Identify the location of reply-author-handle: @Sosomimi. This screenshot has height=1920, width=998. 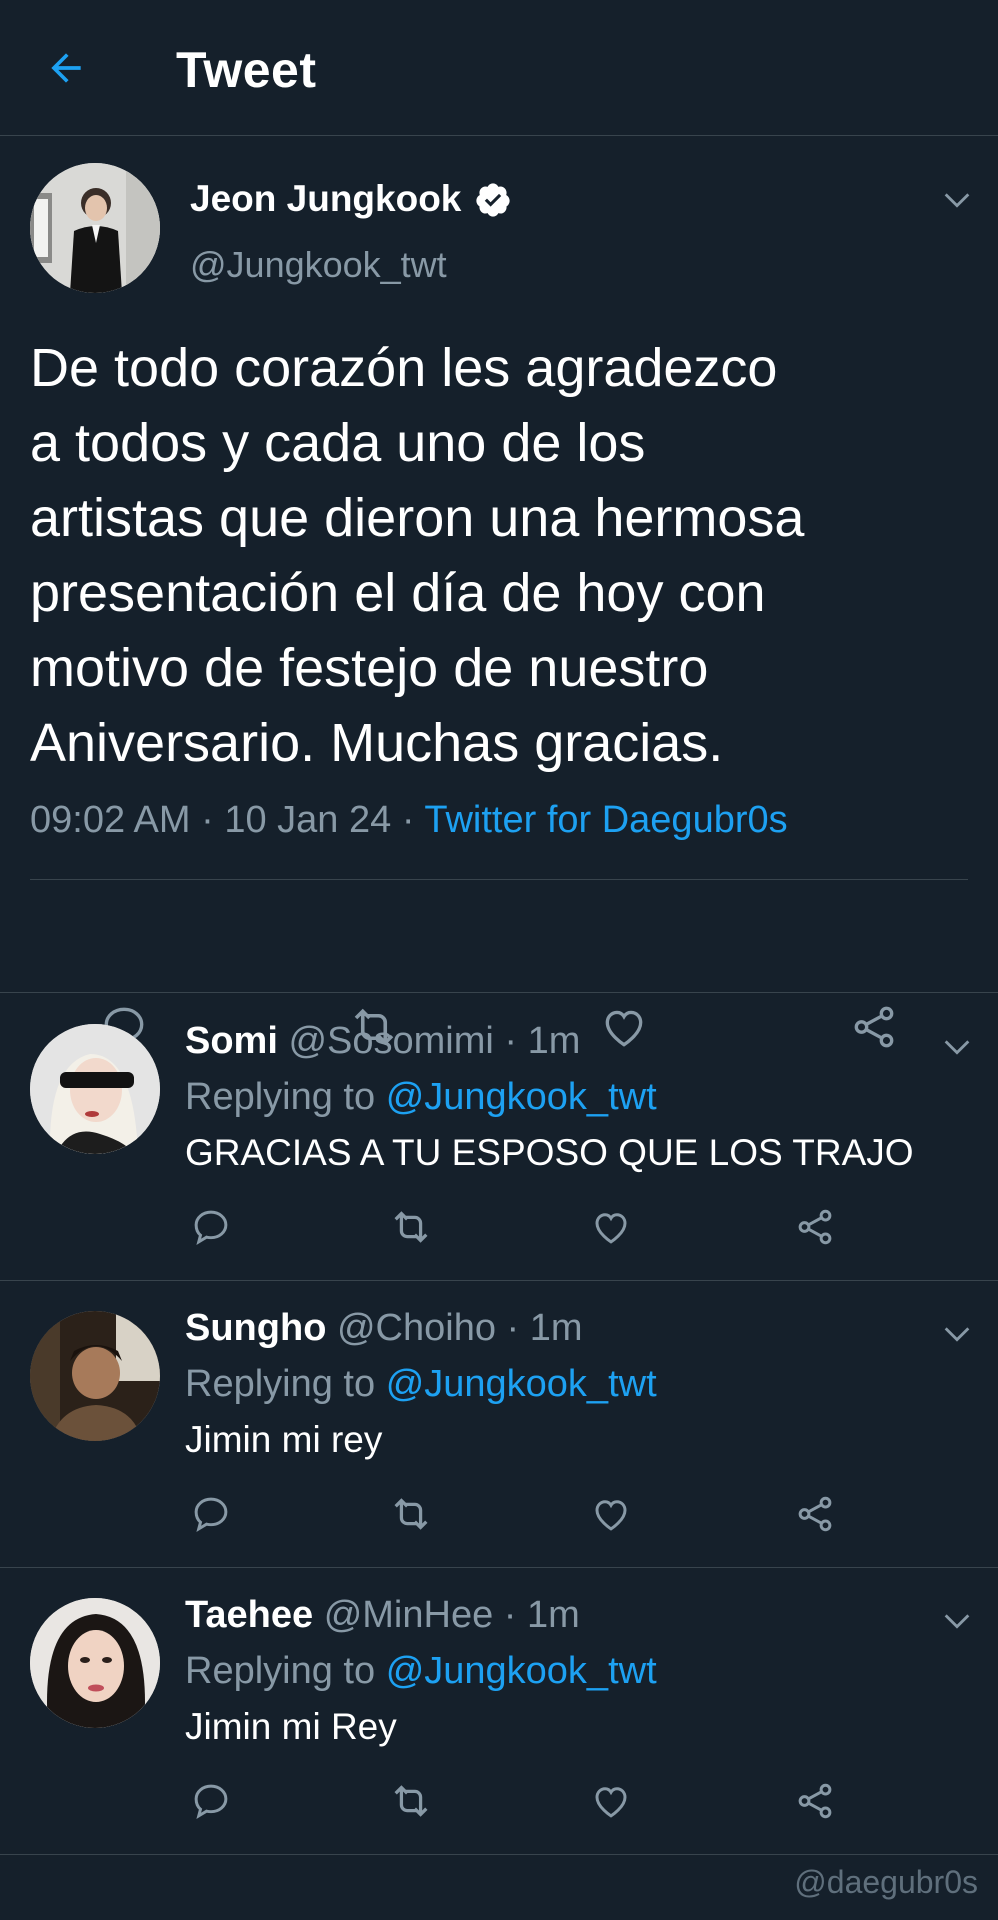
(390, 1041).